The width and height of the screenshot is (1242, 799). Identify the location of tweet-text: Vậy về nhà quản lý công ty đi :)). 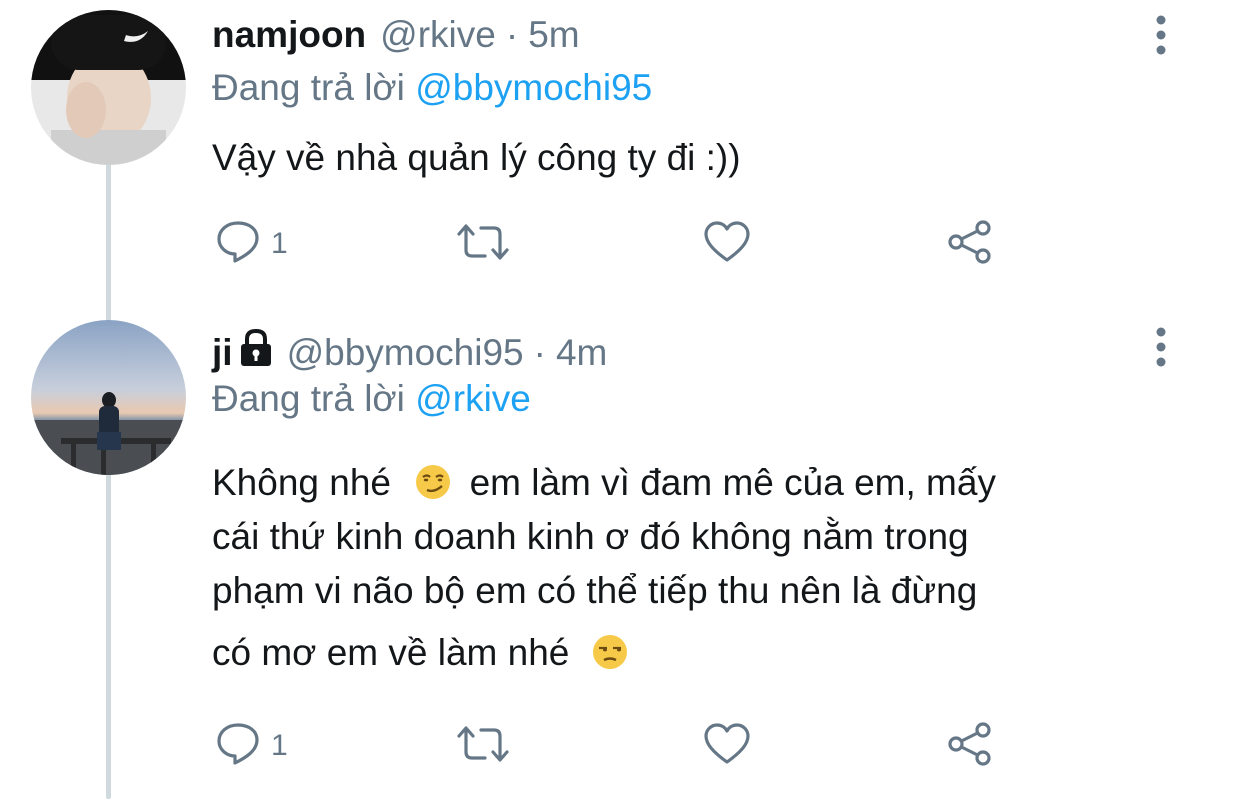
(712, 158).